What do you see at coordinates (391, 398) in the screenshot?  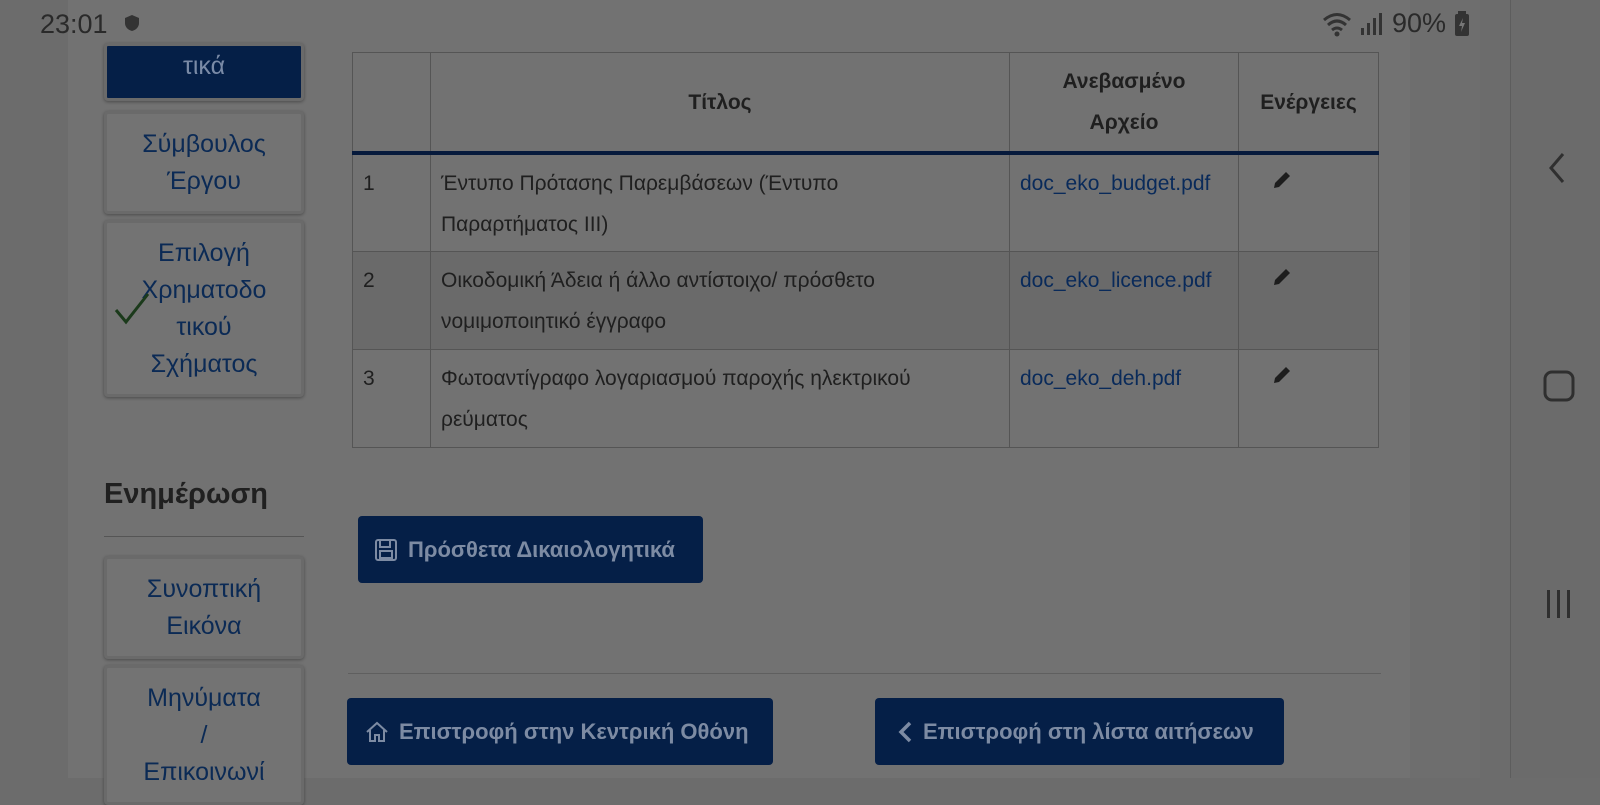 I see `row-number: 3` at bounding box center [391, 398].